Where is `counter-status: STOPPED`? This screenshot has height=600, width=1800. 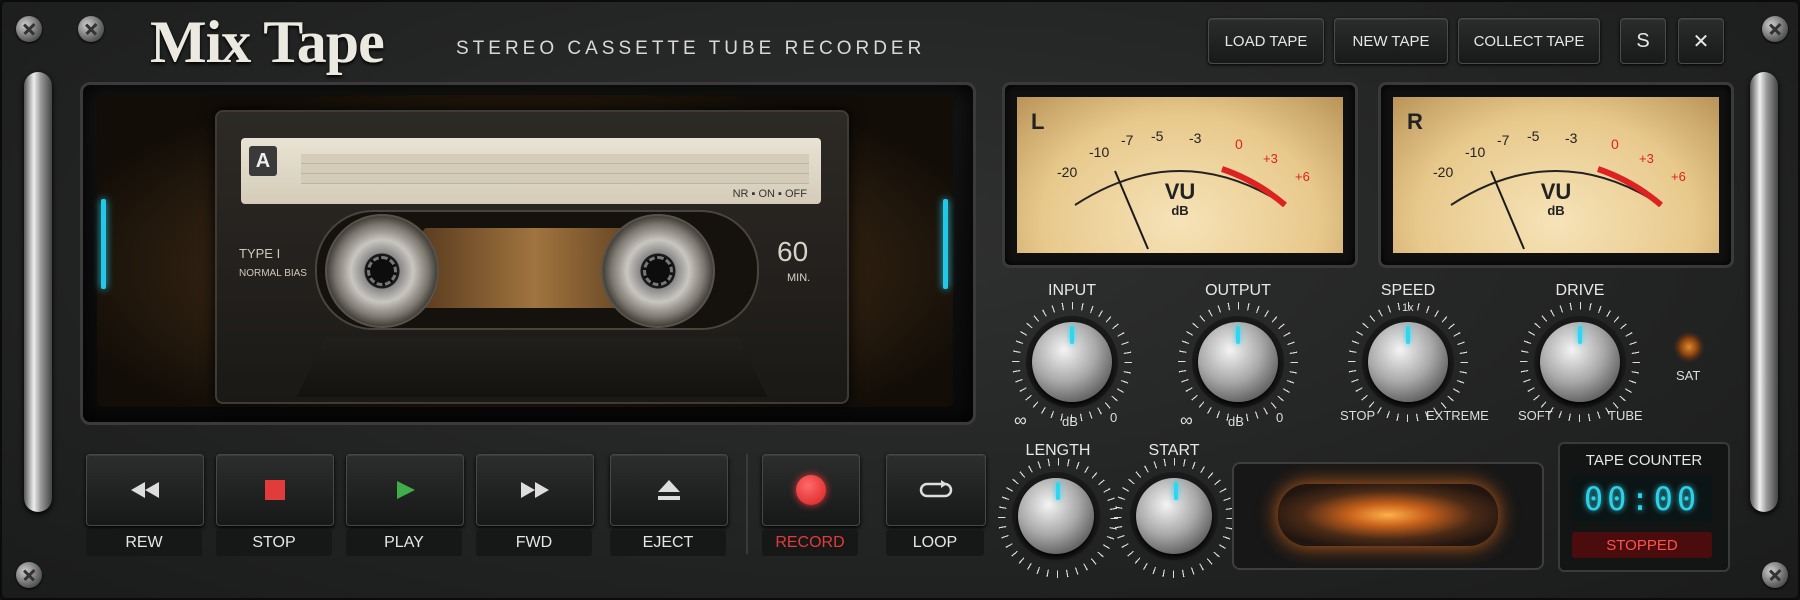 counter-status: STOPPED is located at coordinates (1642, 545).